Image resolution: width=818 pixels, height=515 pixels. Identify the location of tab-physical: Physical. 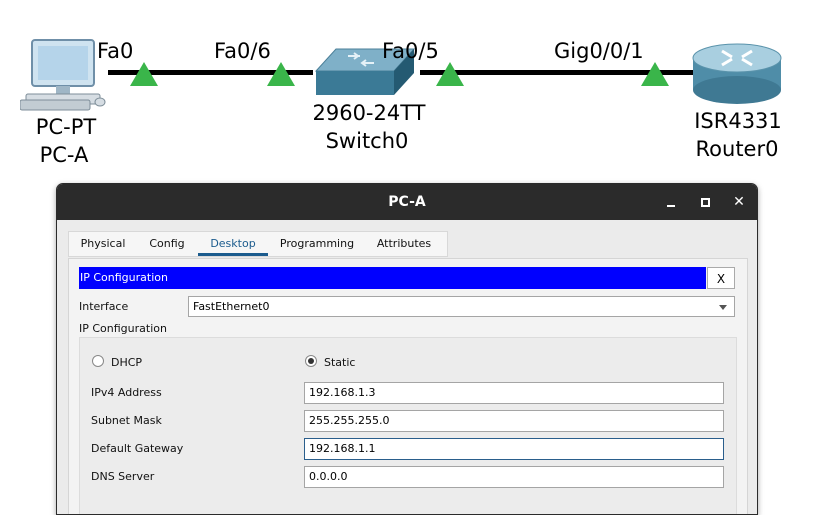
(103, 244).